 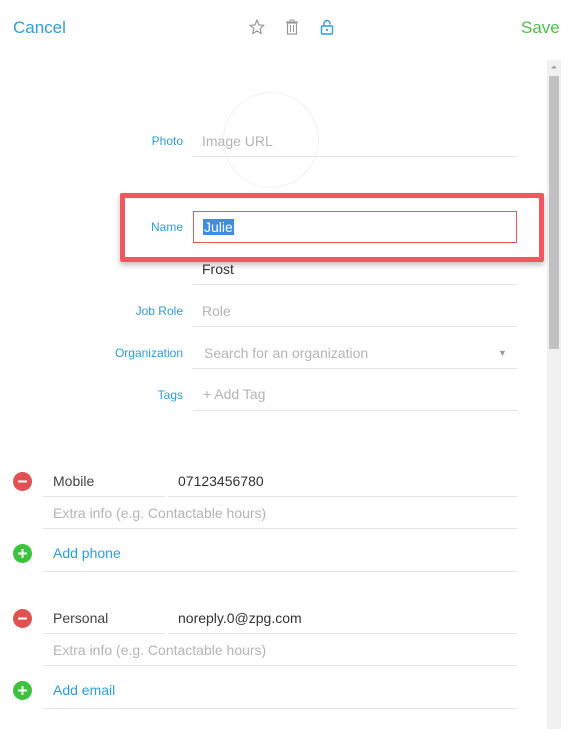 I want to click on job-role-label: Job Role, so click(x=159, y=311).